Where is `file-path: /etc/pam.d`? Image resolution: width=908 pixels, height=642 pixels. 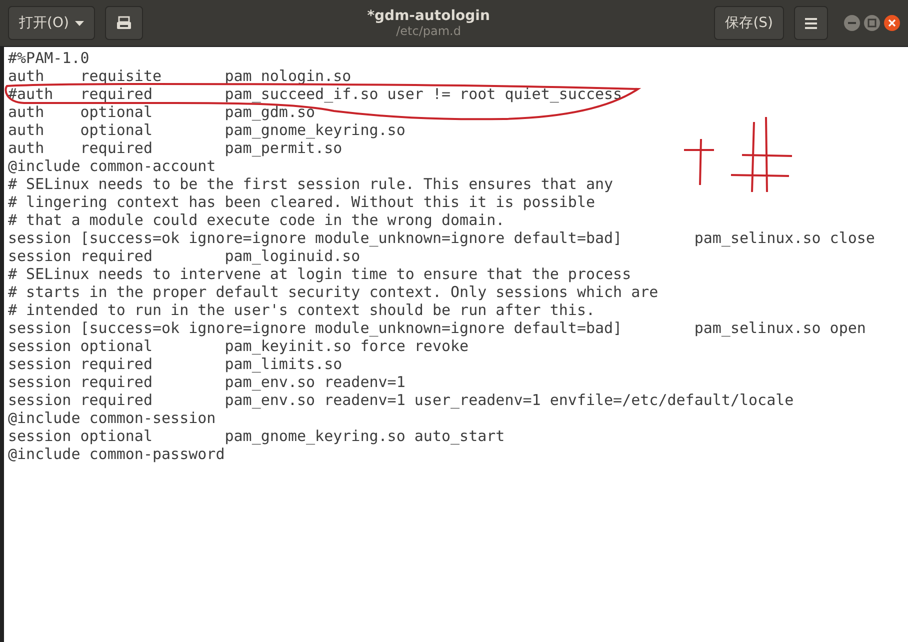
file-path: /etc/pam.d is located at coordinates (428, 31).